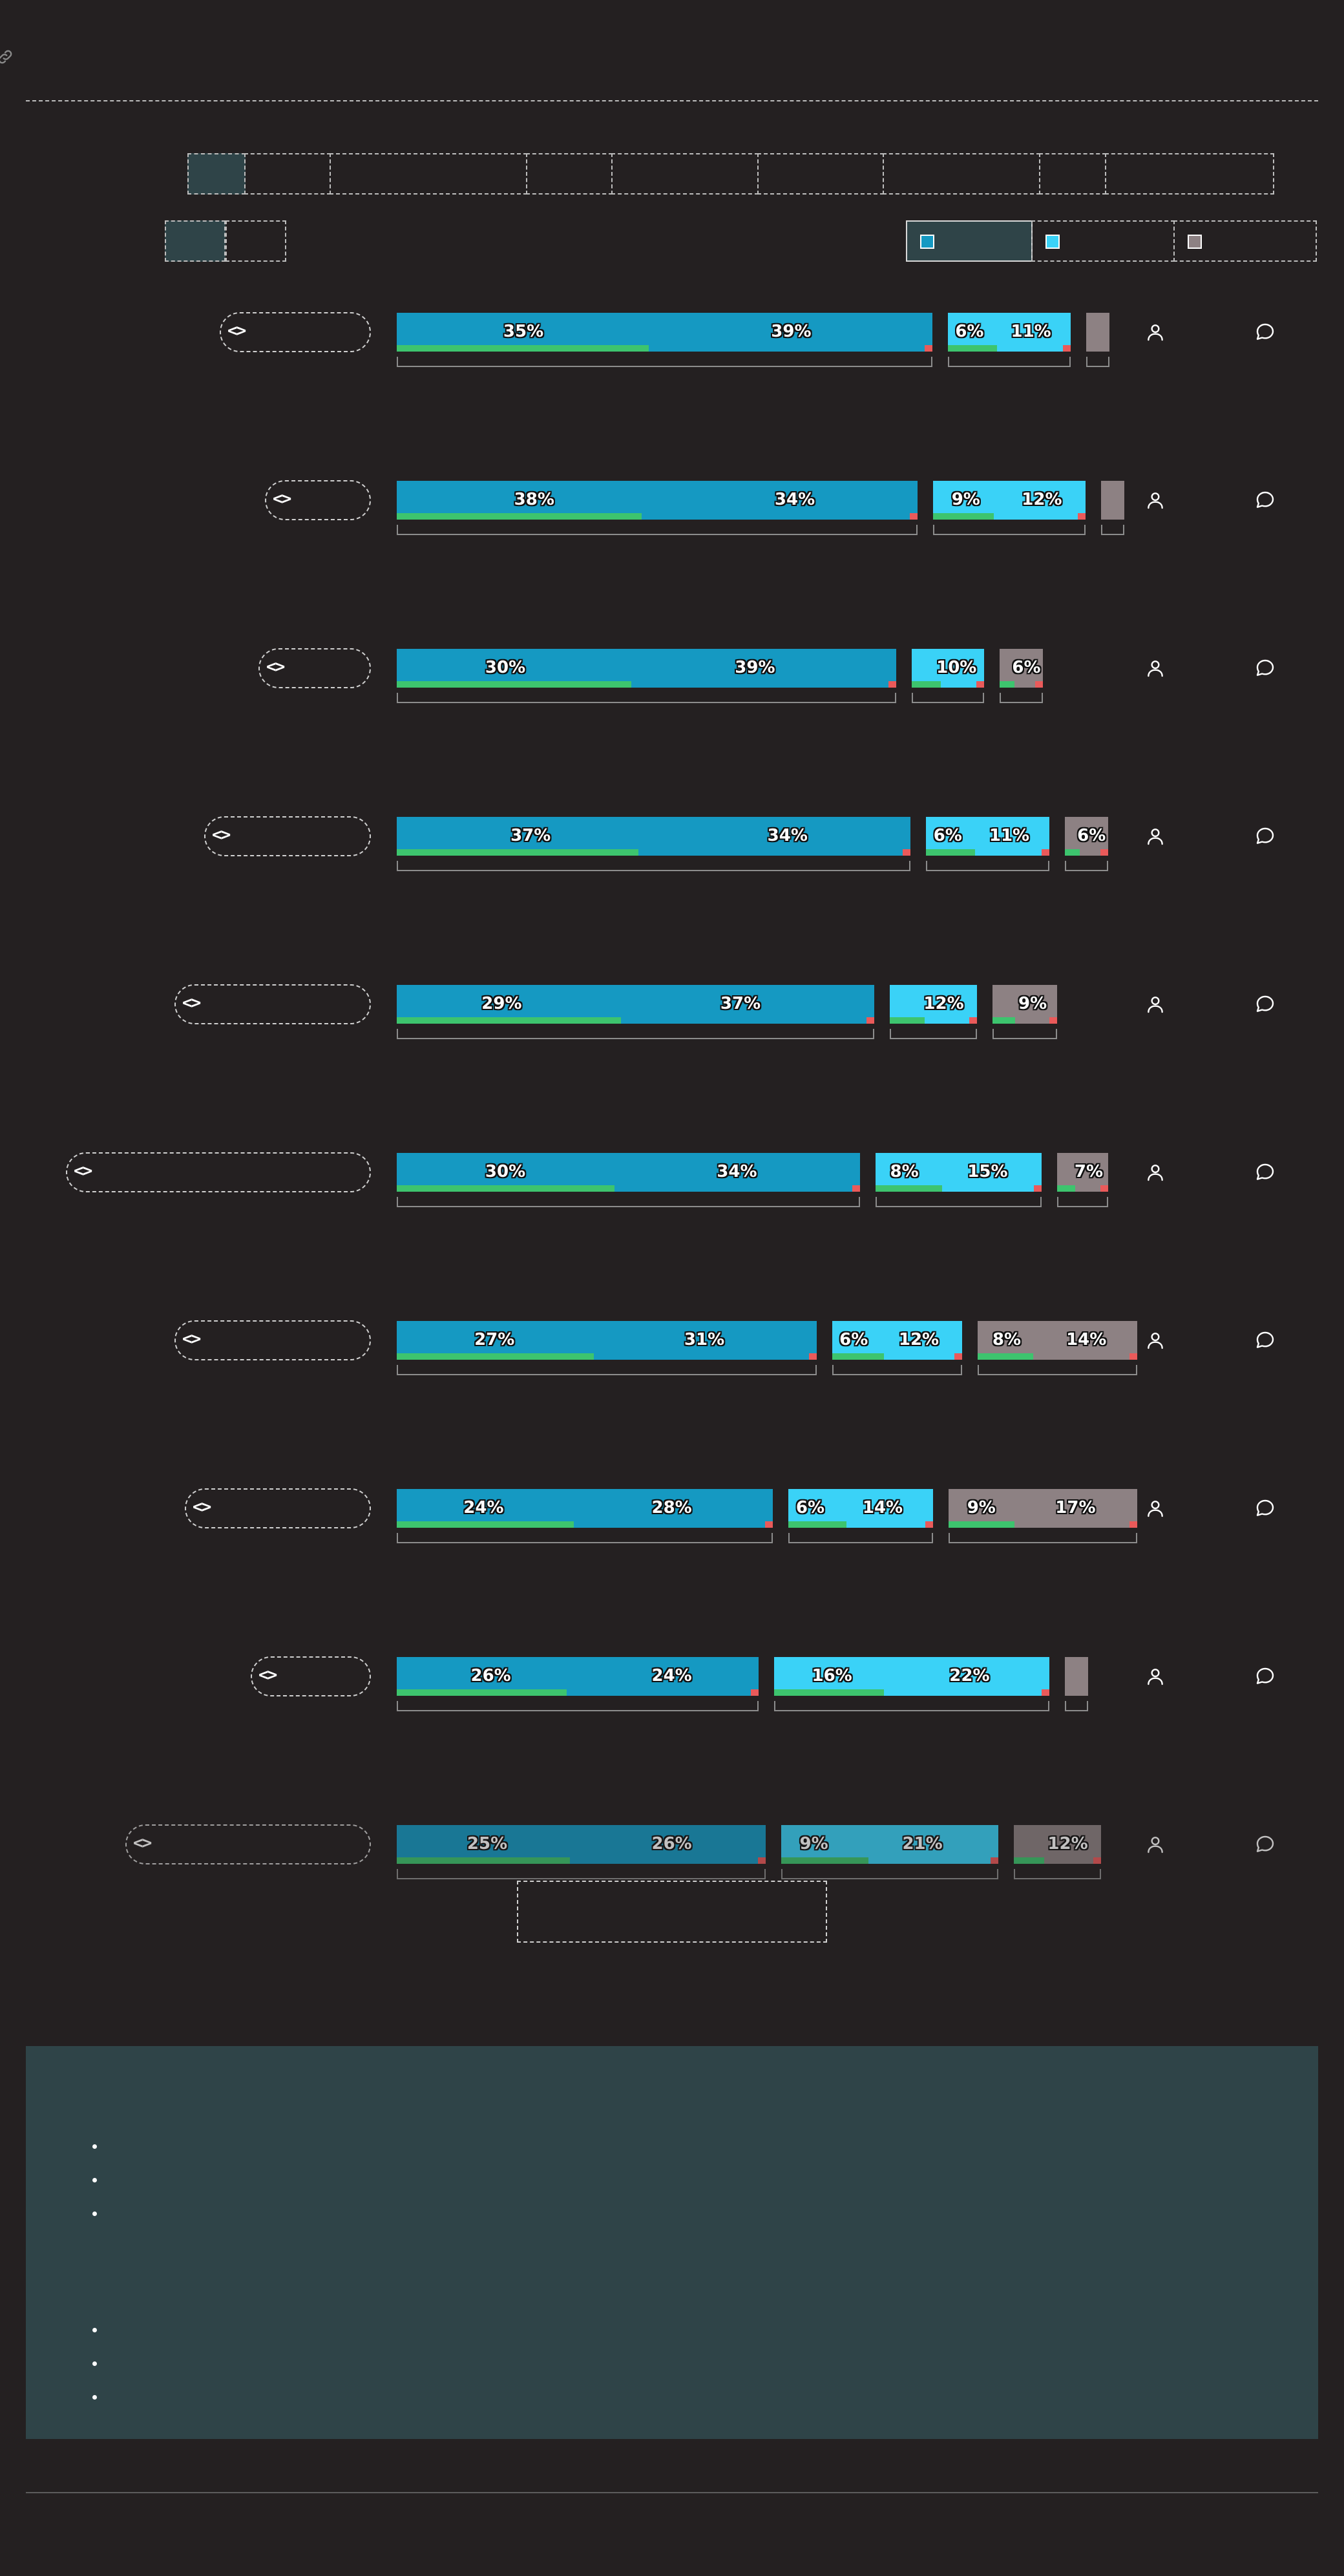 This screenshot has width=1344, height=2576. What do you see at coordinates (1082, 1172) in the screenshot?
I see `bar-group-3: 7%` at bounding box center [1082, 1172].